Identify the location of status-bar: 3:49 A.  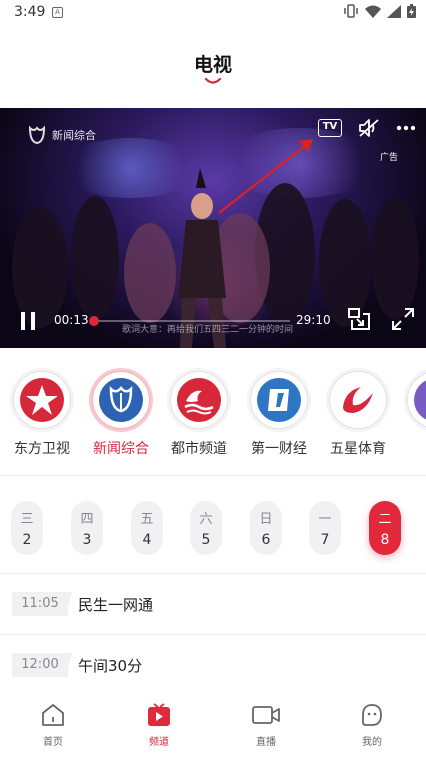
(213, 13).